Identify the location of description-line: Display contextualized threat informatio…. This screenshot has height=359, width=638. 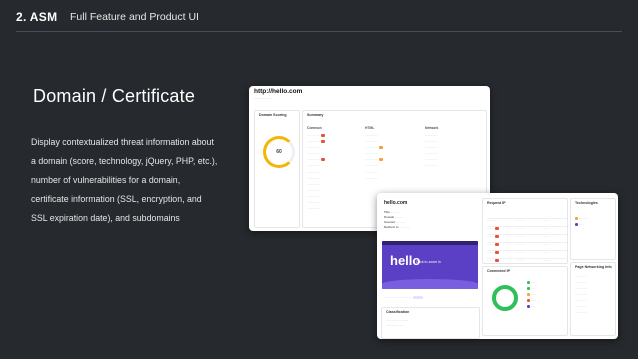
(122, 142).